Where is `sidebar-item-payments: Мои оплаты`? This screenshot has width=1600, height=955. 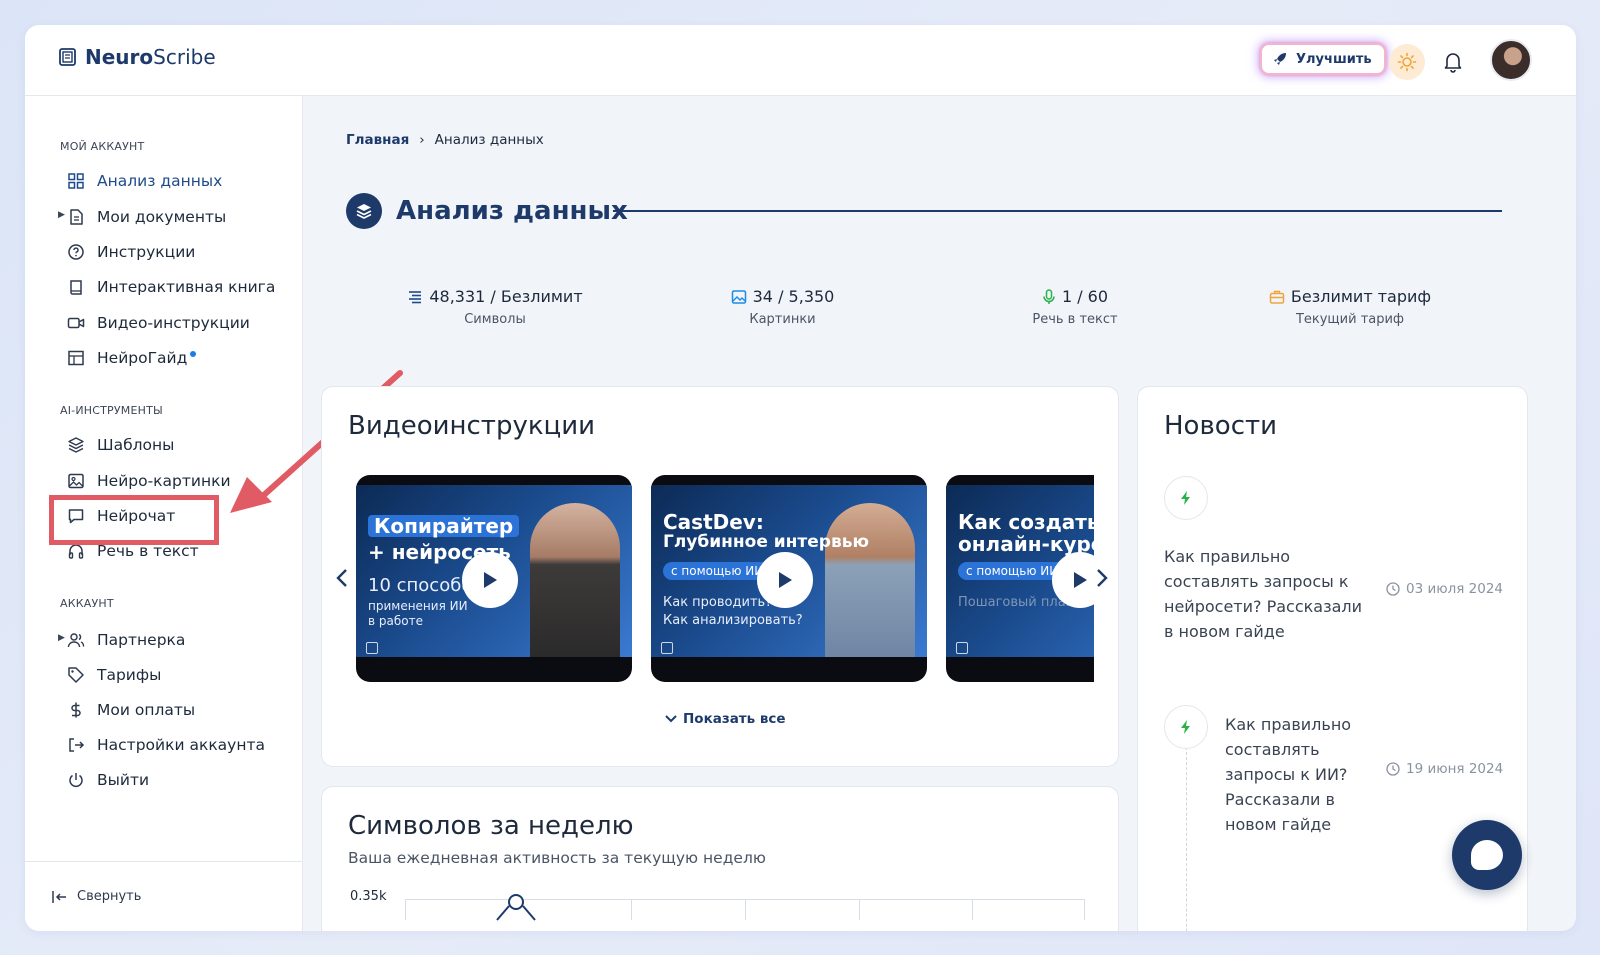
sidebar-item-payments: Мои оплаты is located at coordinates (131, 710).